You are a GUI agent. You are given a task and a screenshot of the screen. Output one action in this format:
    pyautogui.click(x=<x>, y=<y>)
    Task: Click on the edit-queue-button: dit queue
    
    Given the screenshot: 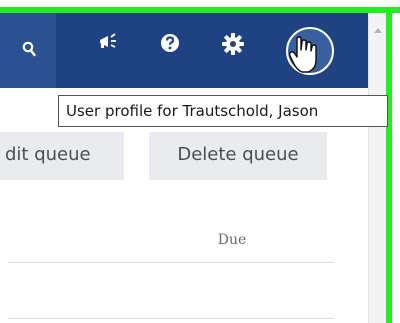 What is the action you would take?
    pyautogui.click(x=62, y=156)
    